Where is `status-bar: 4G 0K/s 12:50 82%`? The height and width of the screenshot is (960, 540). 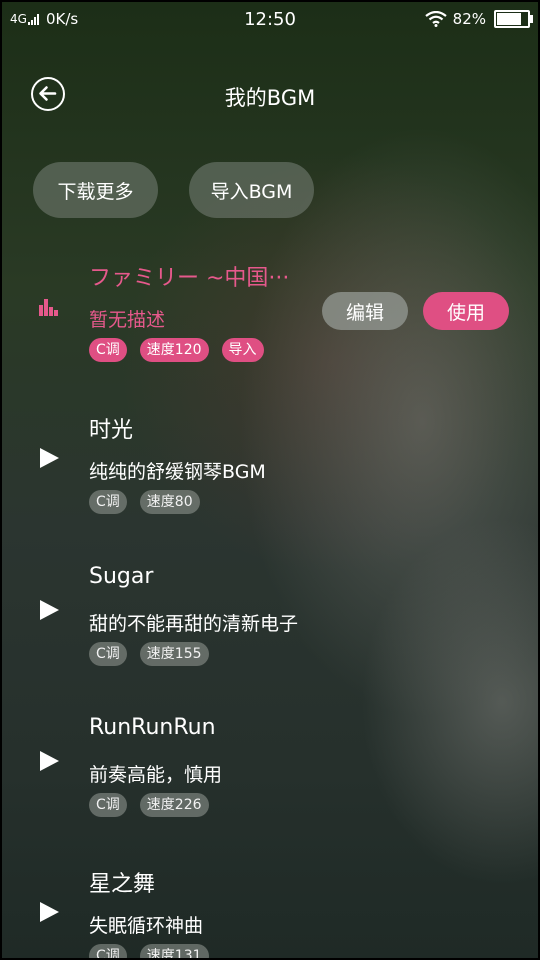 status-bar: 4G 0K/s 12:50 82% is located at coordinates (270, 20).